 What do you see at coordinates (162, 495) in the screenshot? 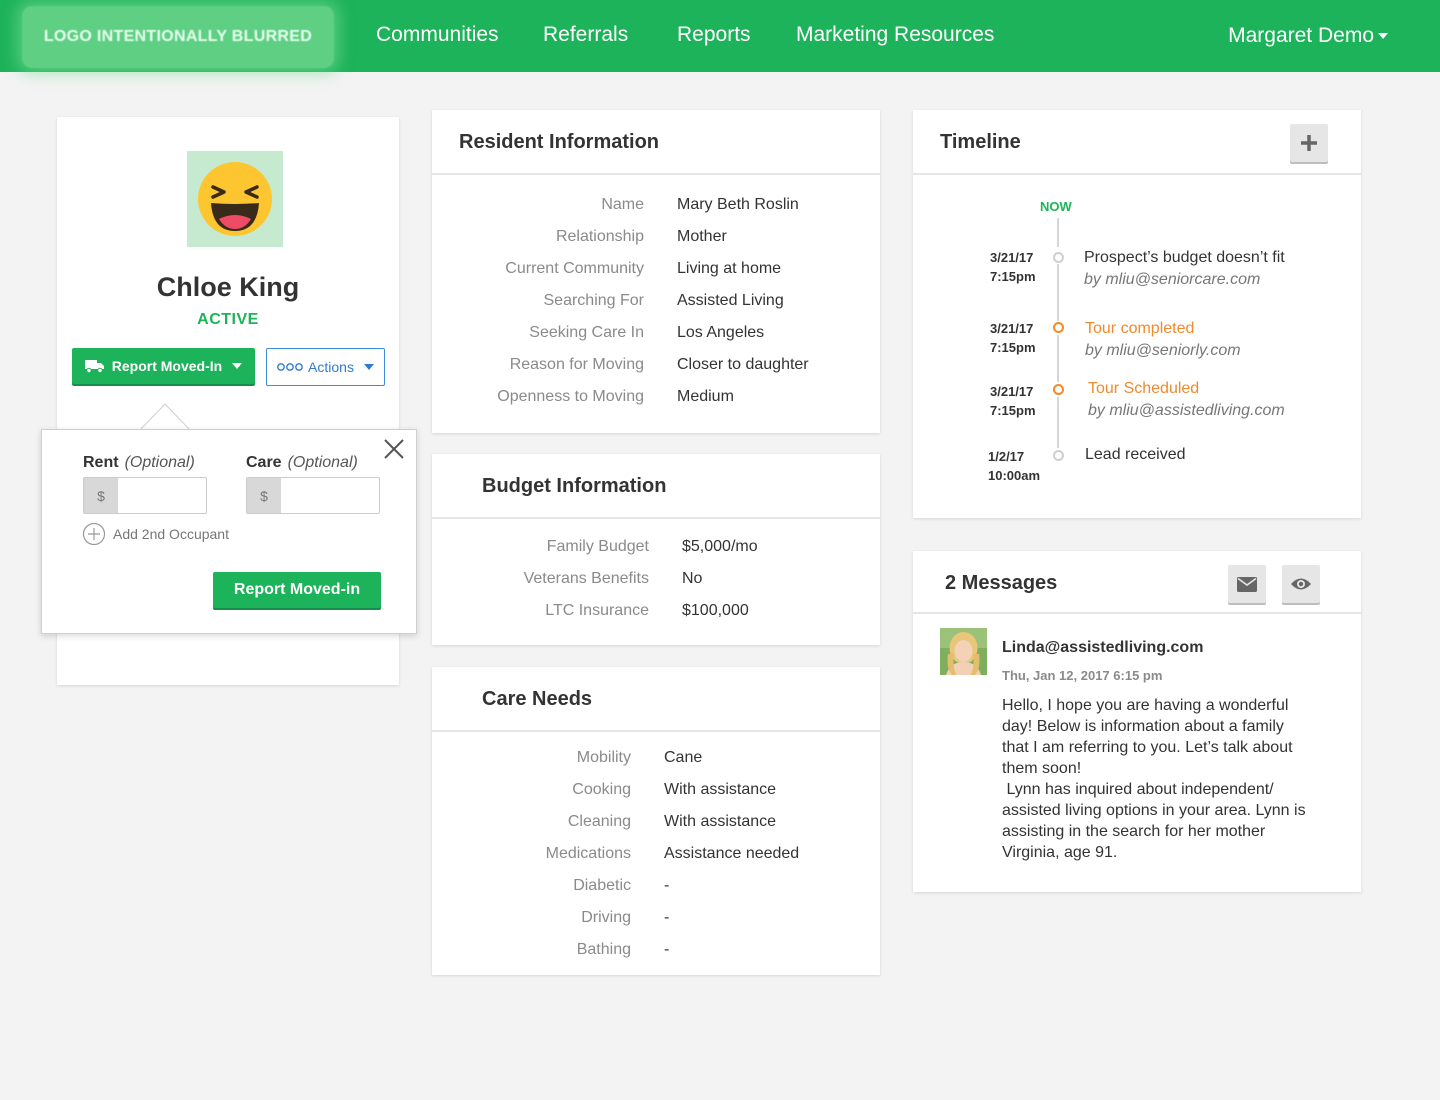
I see `rent-input` at bounding box center [162, 495].